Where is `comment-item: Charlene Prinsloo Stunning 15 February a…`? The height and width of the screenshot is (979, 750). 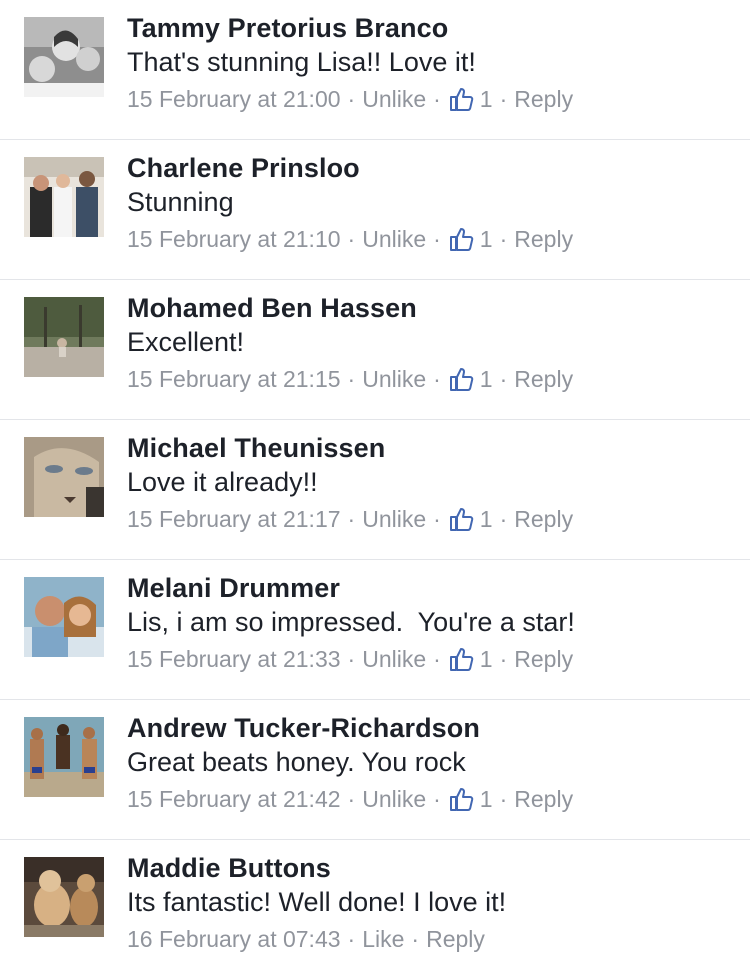
comment-item: Charlene Prinsloo Stunning 15 February a… is located at coordinates (375, 210).